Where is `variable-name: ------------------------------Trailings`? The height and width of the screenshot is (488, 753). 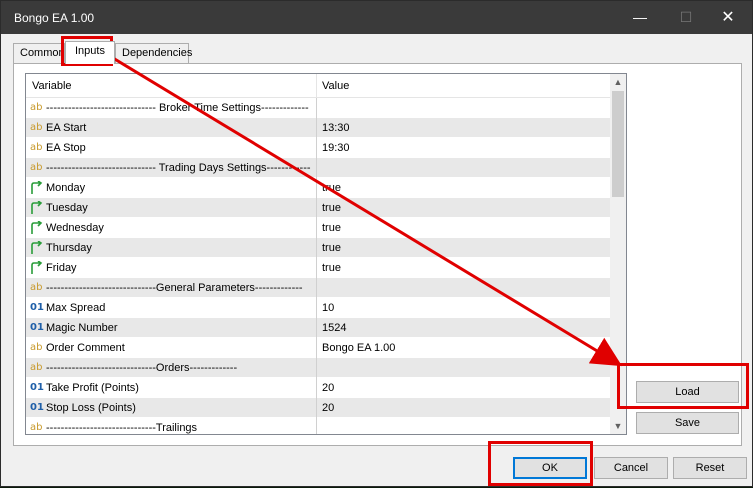 variable-name: ------------------------------Trailings is located at coordinates (122, 428).